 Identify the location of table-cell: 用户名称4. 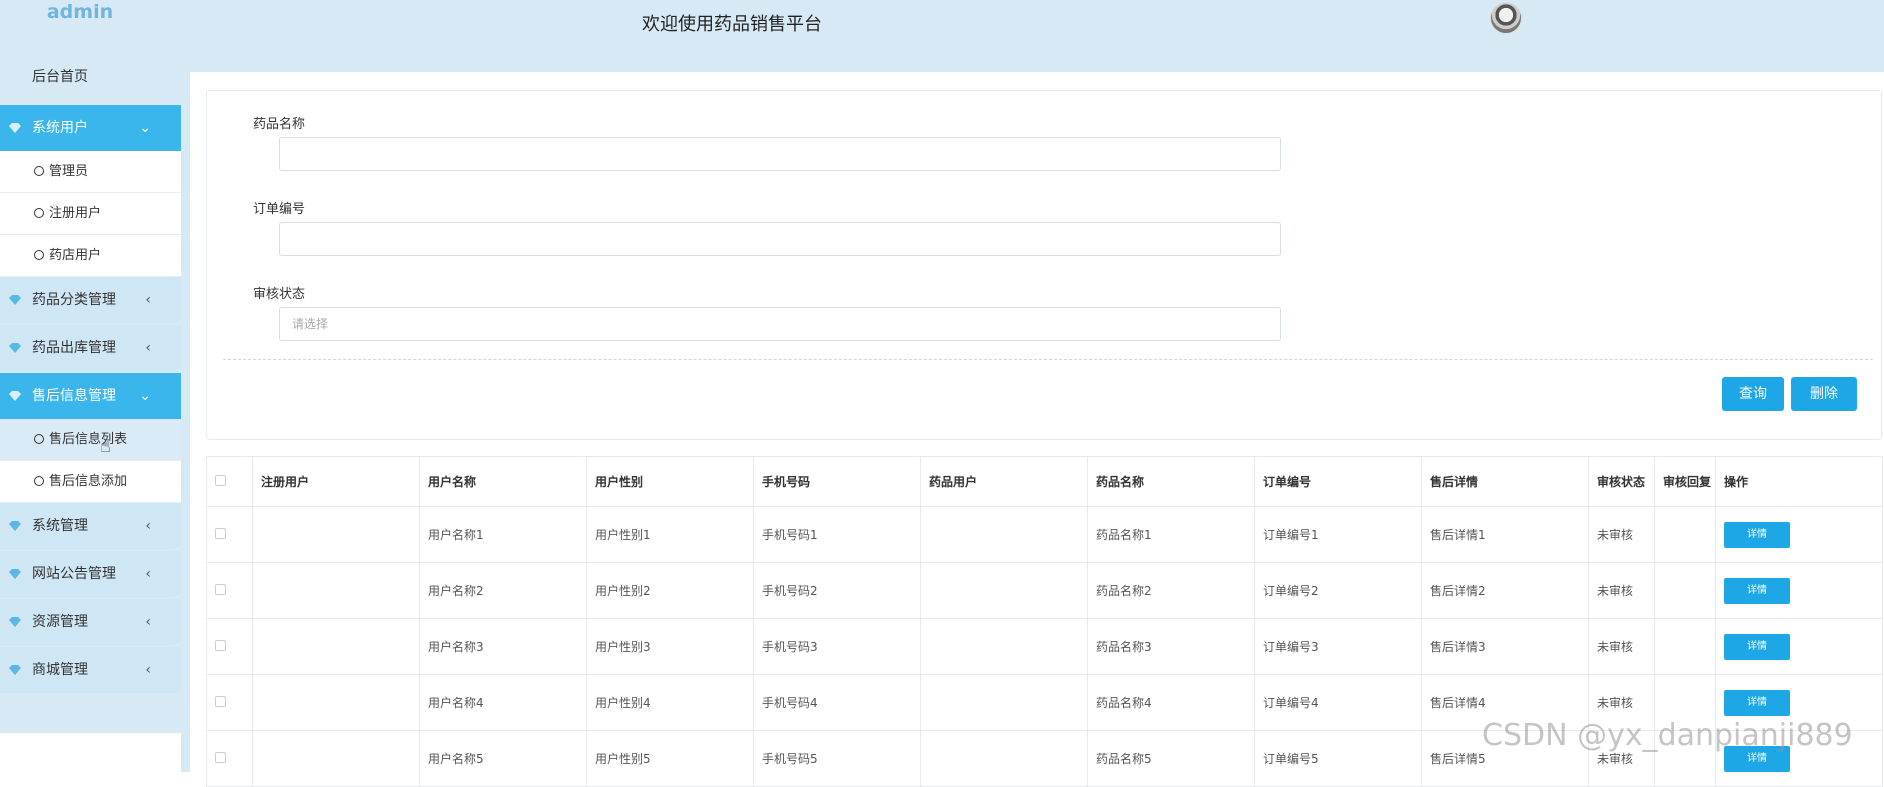
(503, 702).